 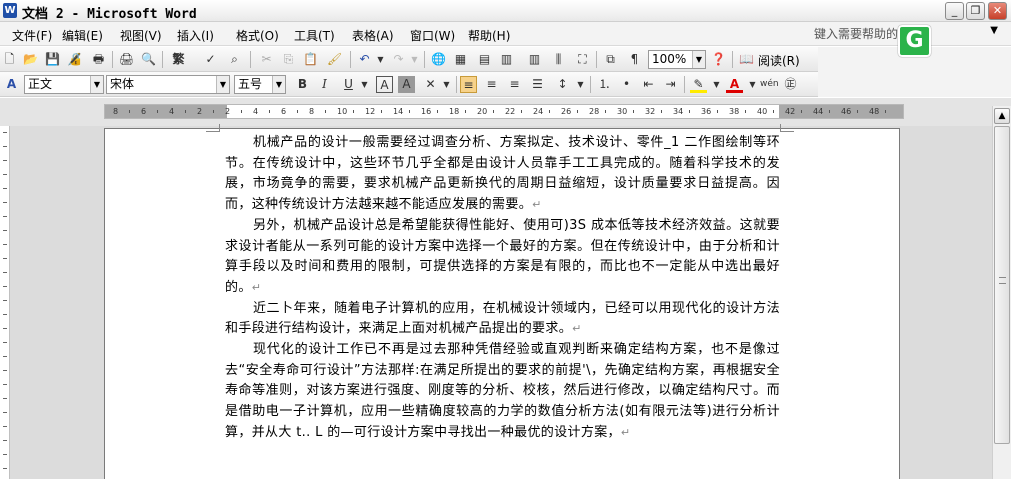 What do you see at coordinates (178, 59) in the screenshot?
I see `traditional-chinese-icon: 繁` at bounding box center [178, 59].